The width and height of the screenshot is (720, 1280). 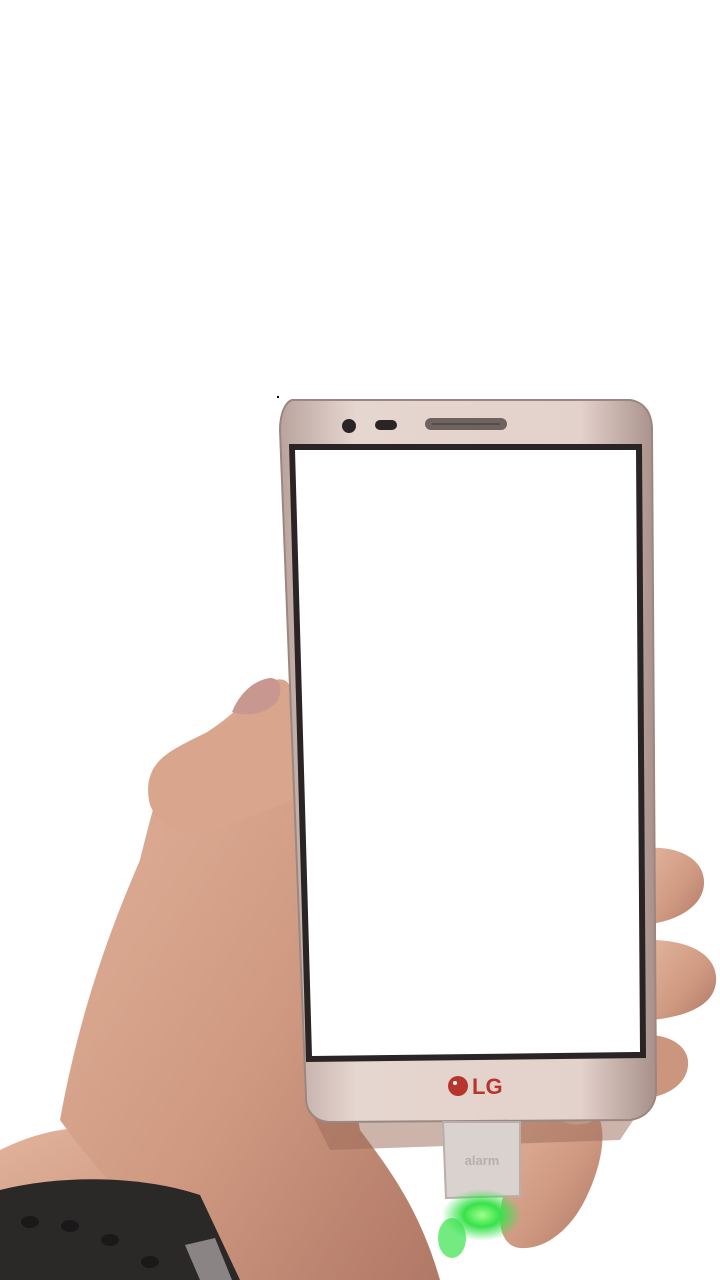 What do you see at coordinates (482, 1160) in the screenshot?
I see `security-tag-label: alarm` at bounding box center [482, 1160].